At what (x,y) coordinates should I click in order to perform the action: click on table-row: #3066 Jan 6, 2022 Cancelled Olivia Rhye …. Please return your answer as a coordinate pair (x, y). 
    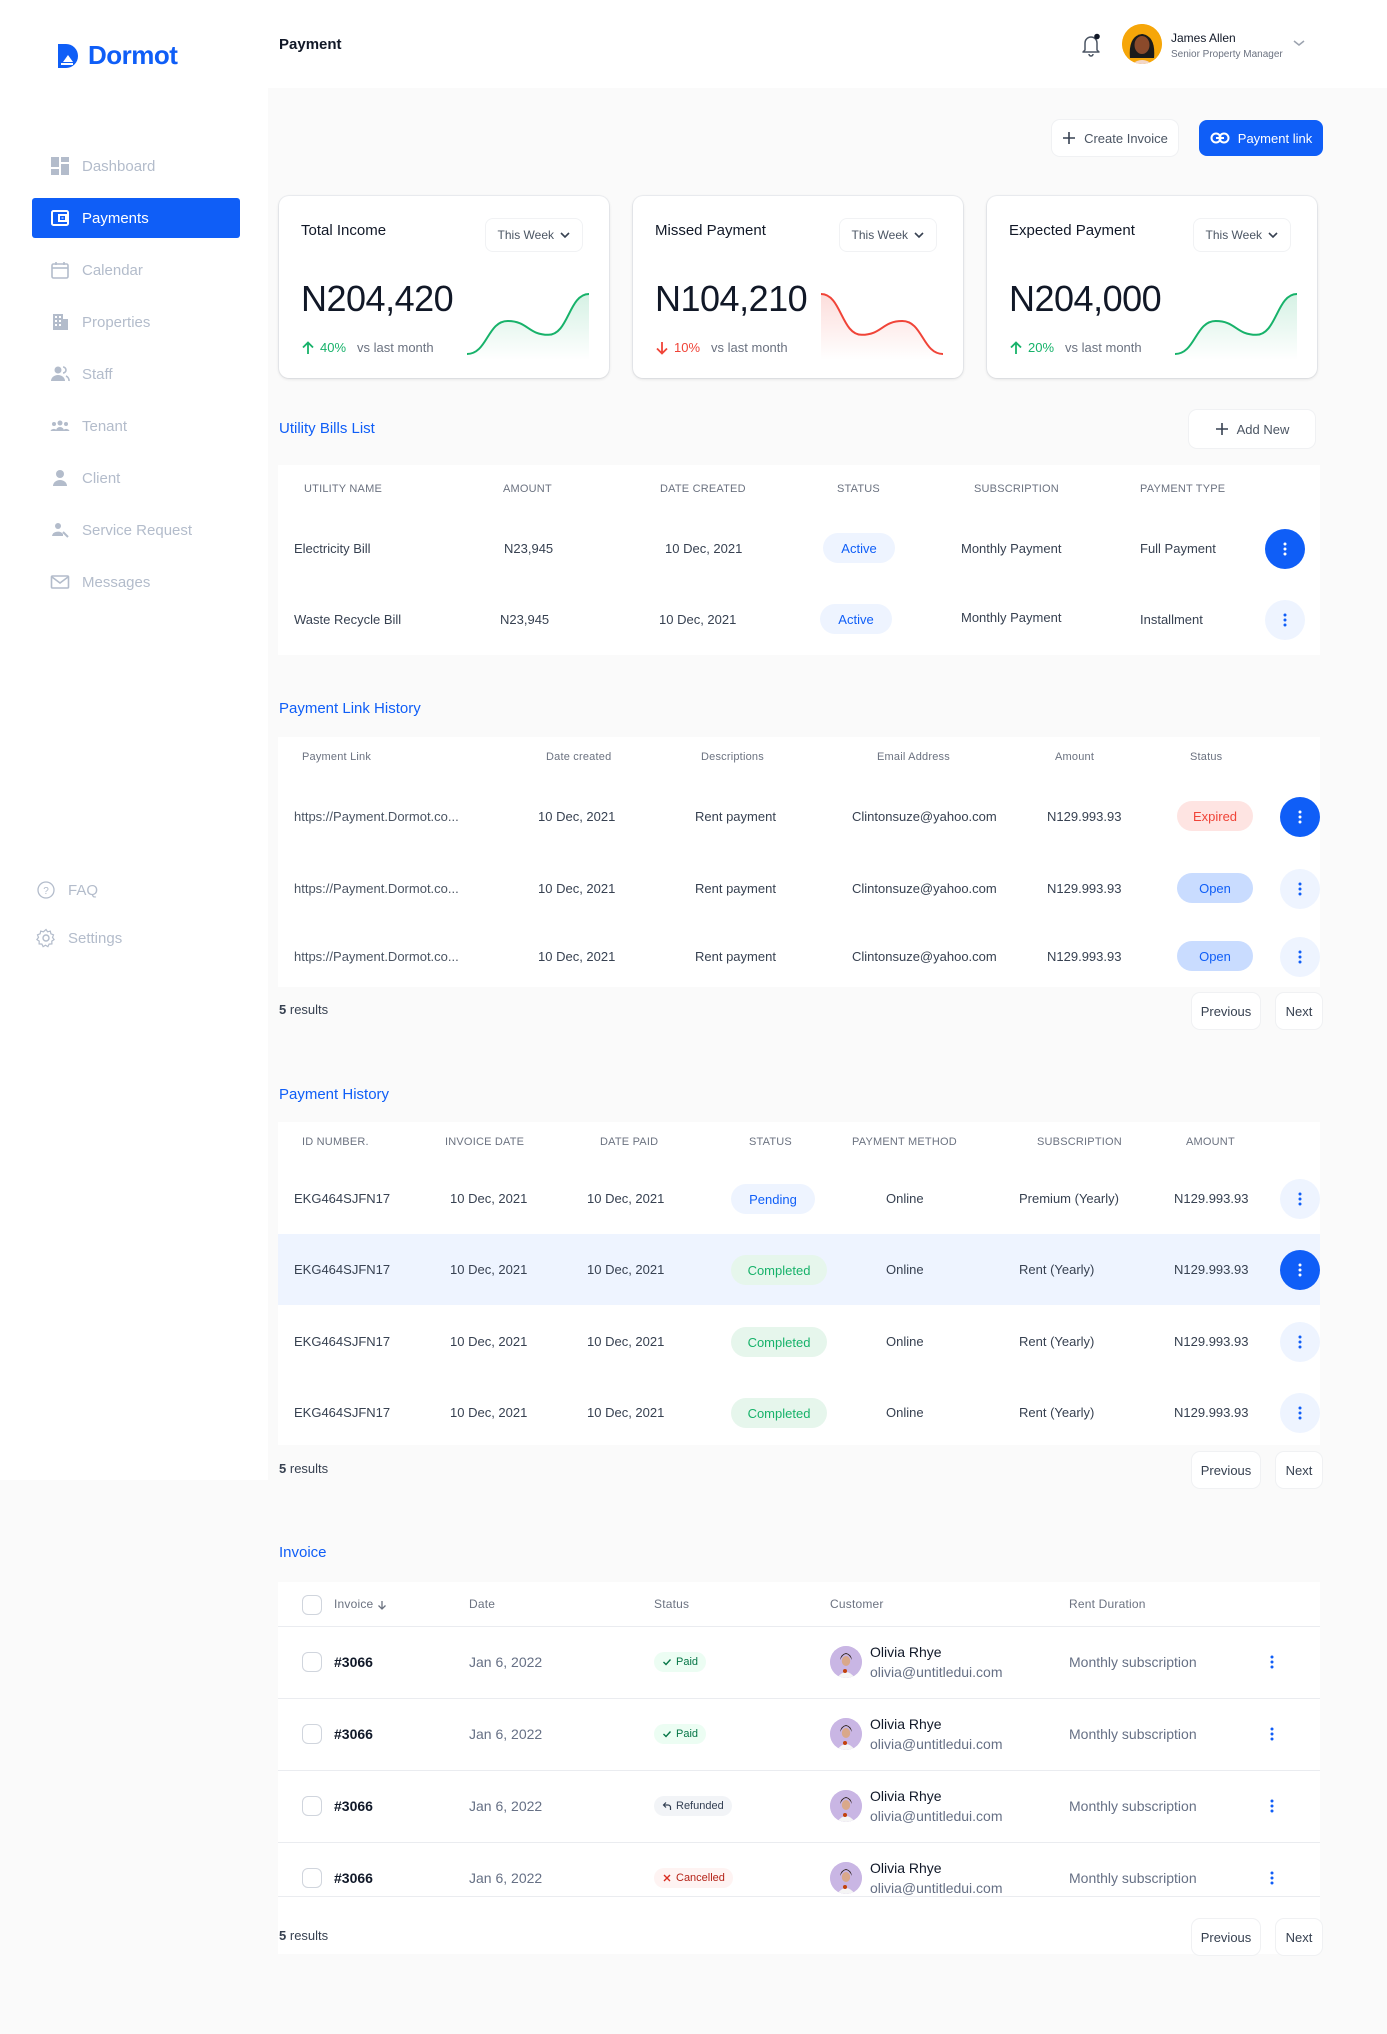
    Looking at the image, I should click on (799, 1878).